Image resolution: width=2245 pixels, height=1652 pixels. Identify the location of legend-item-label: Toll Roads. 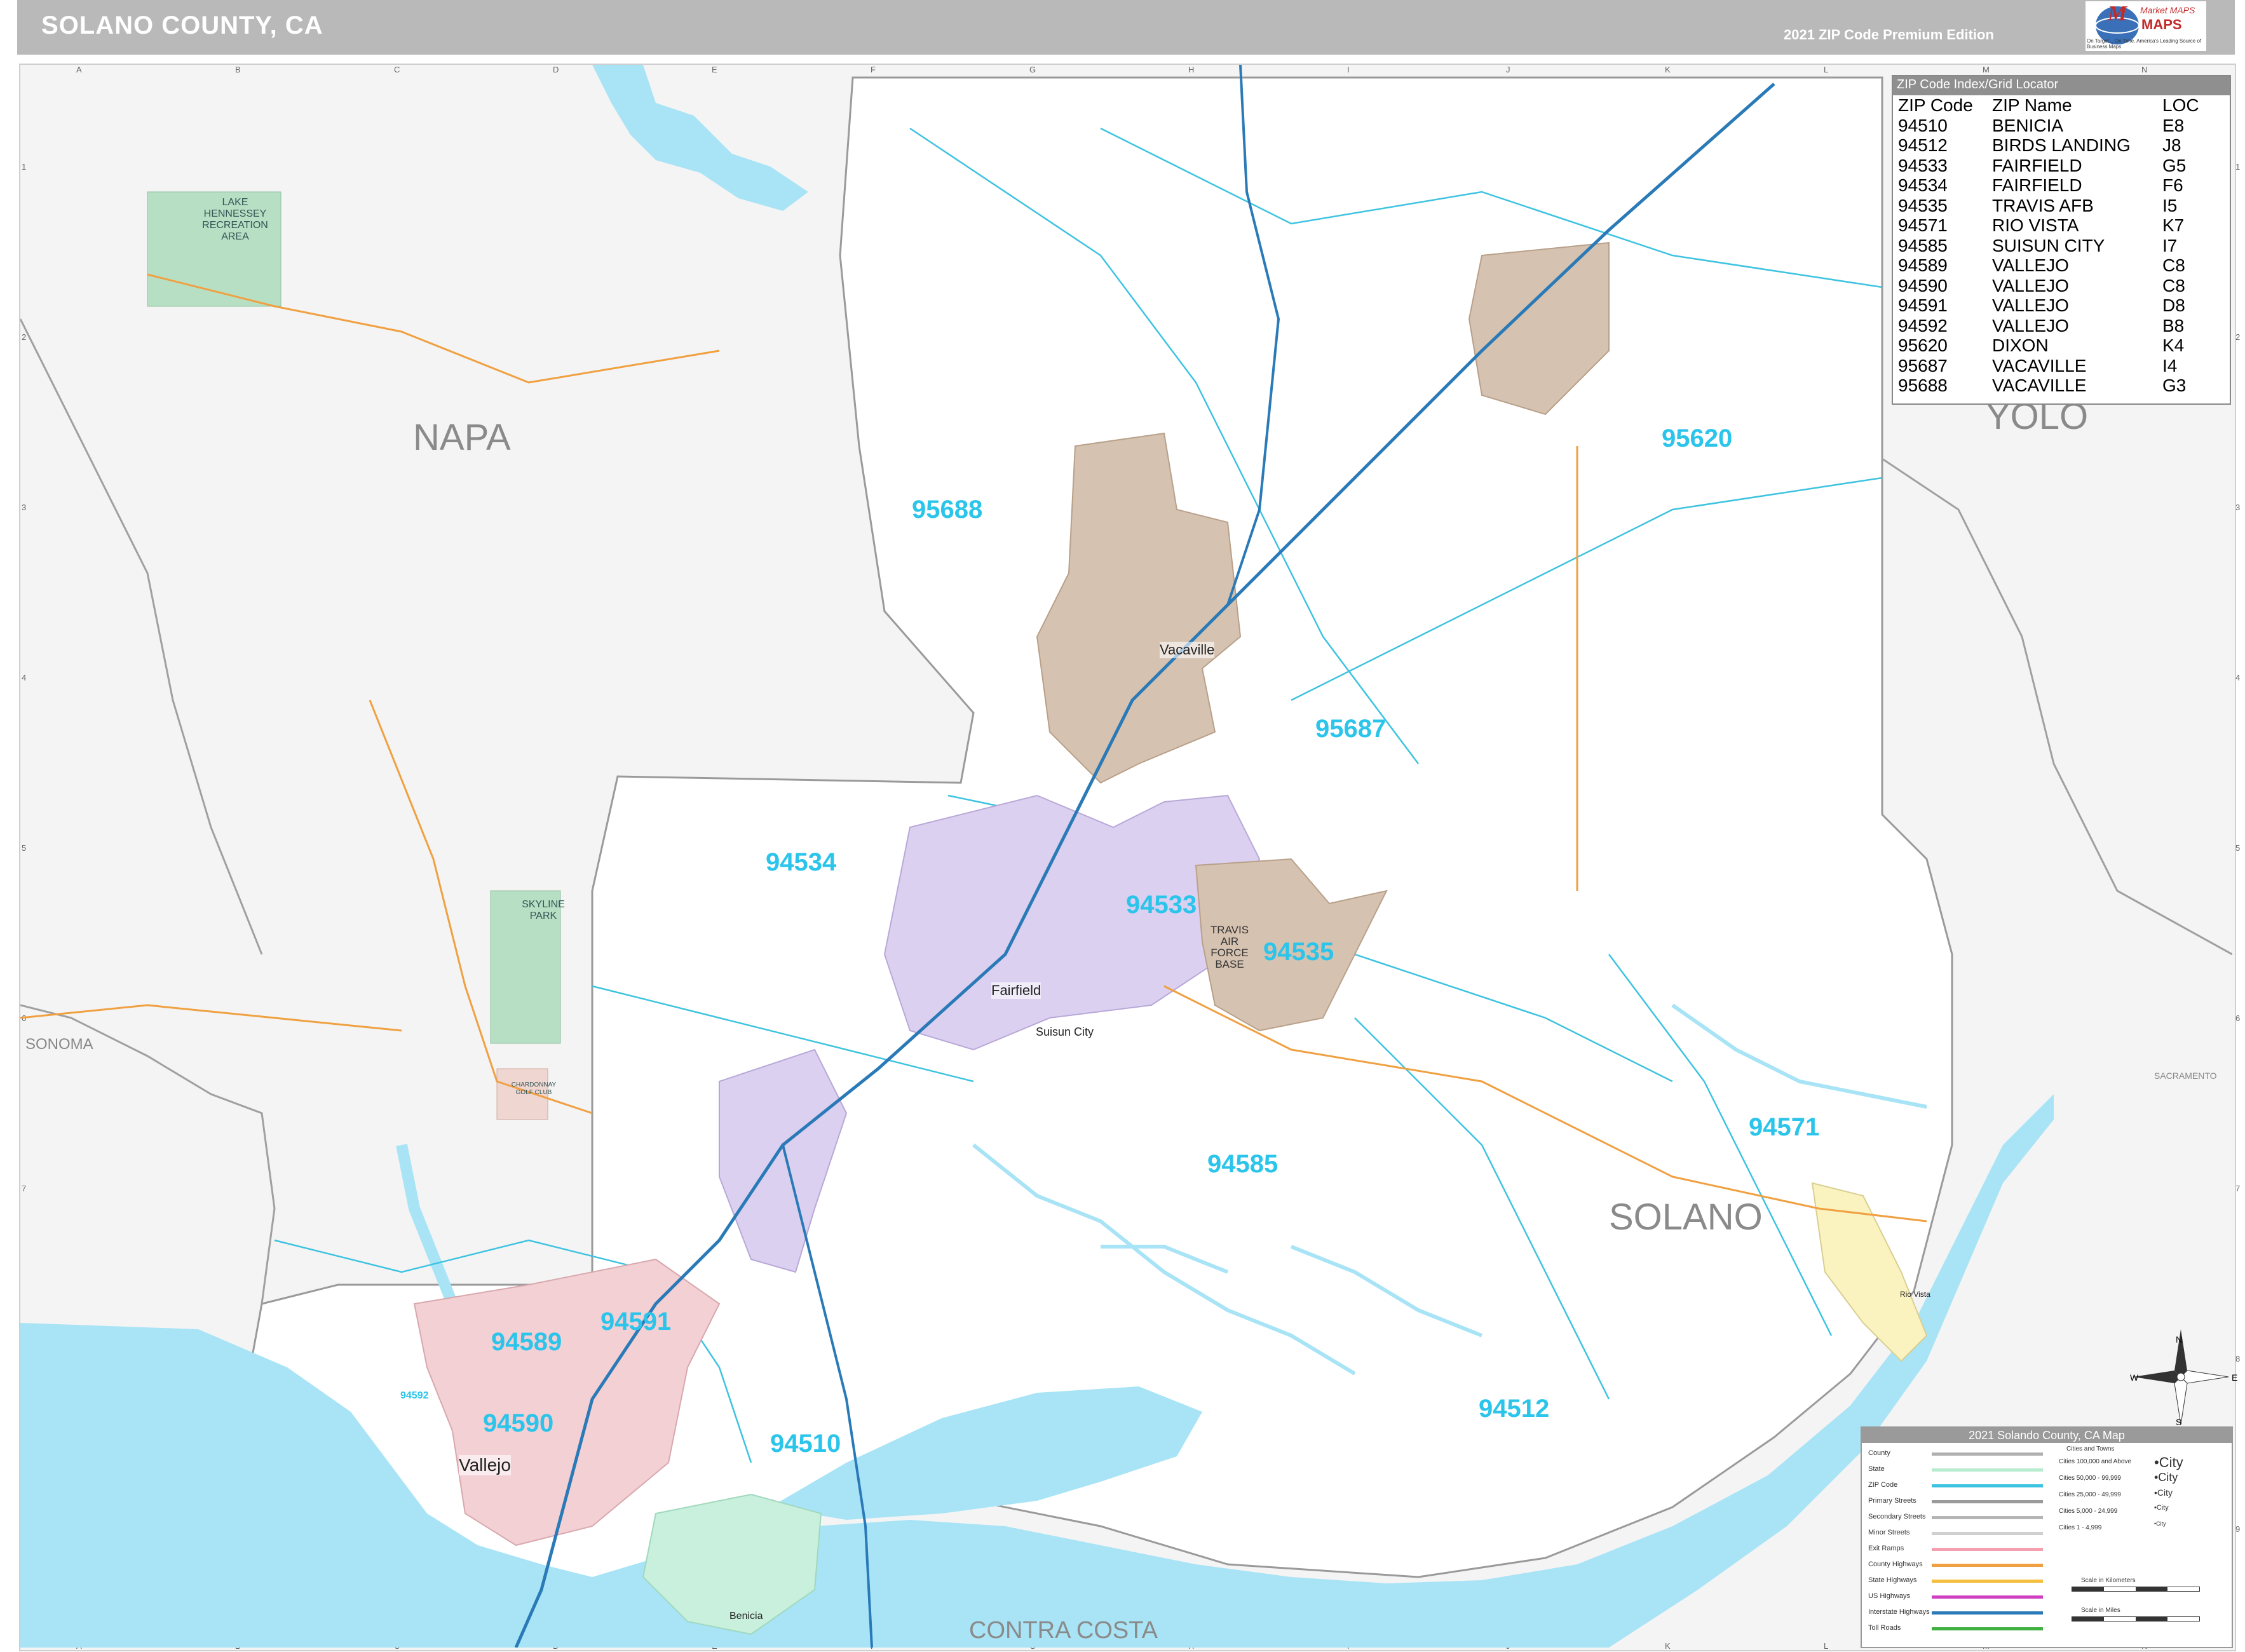
(1884, 1628).